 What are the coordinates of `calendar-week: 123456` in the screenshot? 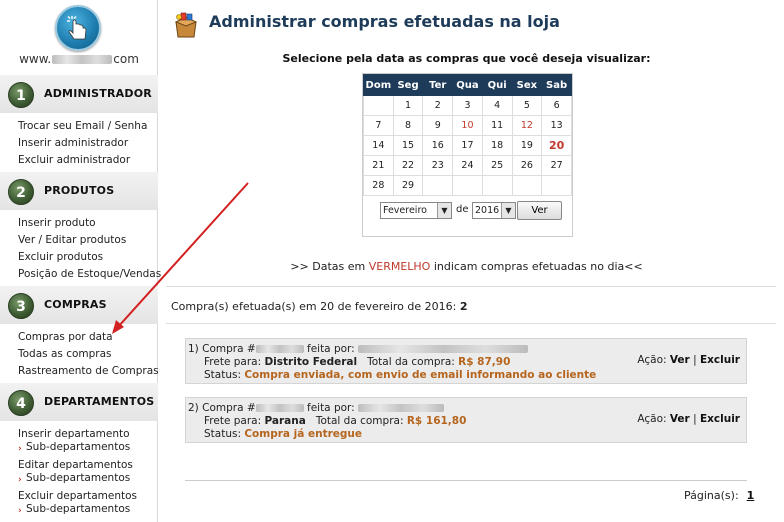 It's located at (467, 105).